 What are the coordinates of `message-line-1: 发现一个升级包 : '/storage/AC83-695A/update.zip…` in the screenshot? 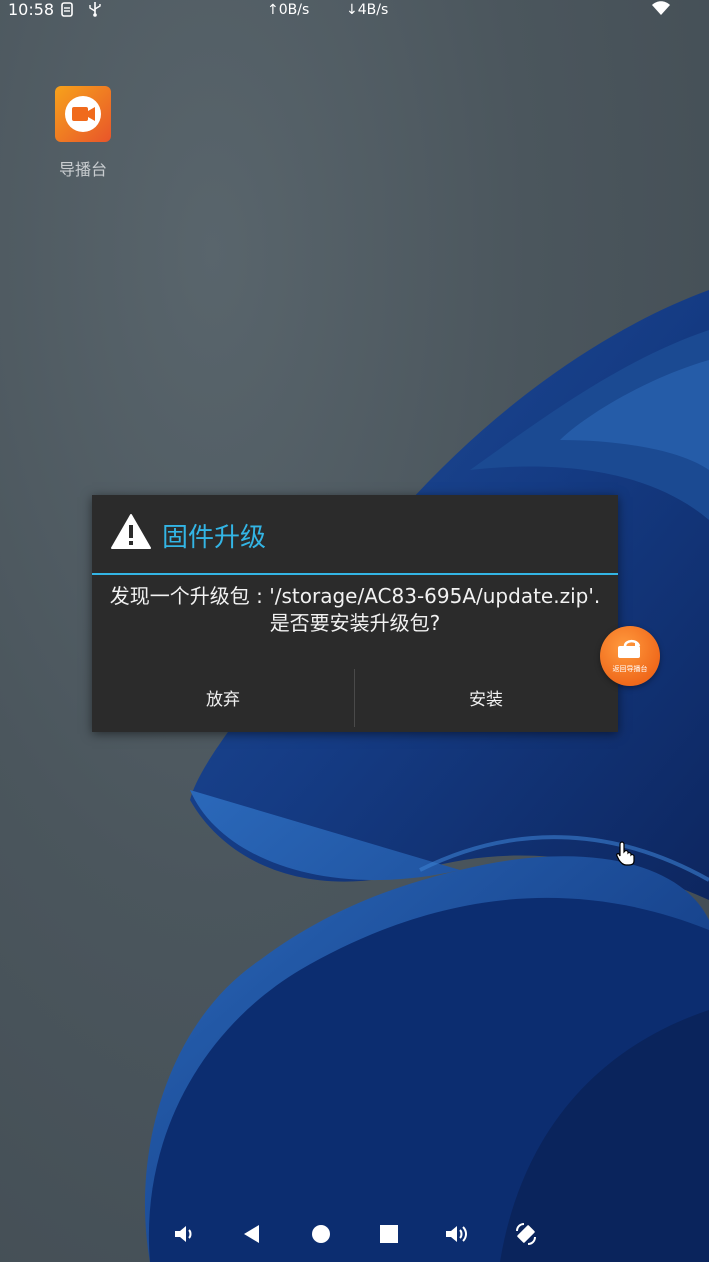 It's located at (355, 596).